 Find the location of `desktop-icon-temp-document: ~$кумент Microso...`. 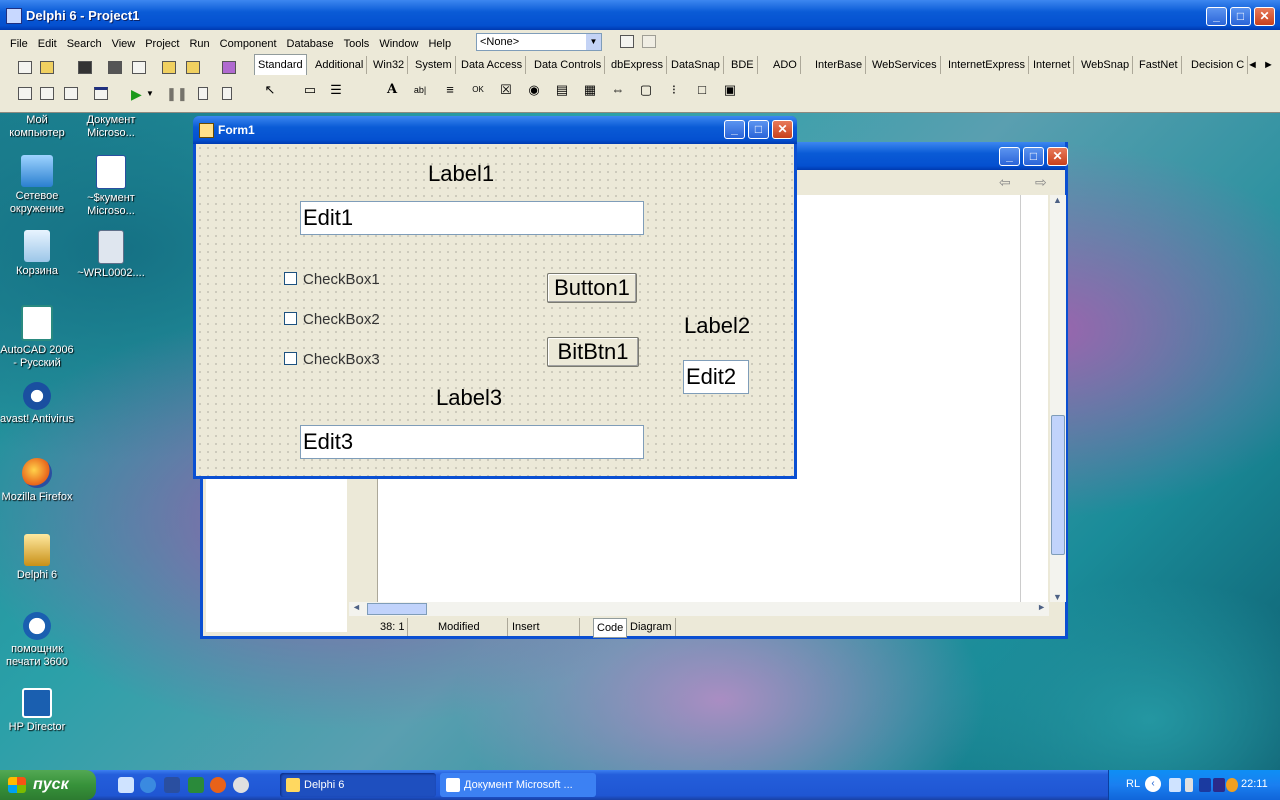

desktop-icon-temp-document: ~$кумент Microso... is located at coordinates (111, 186).